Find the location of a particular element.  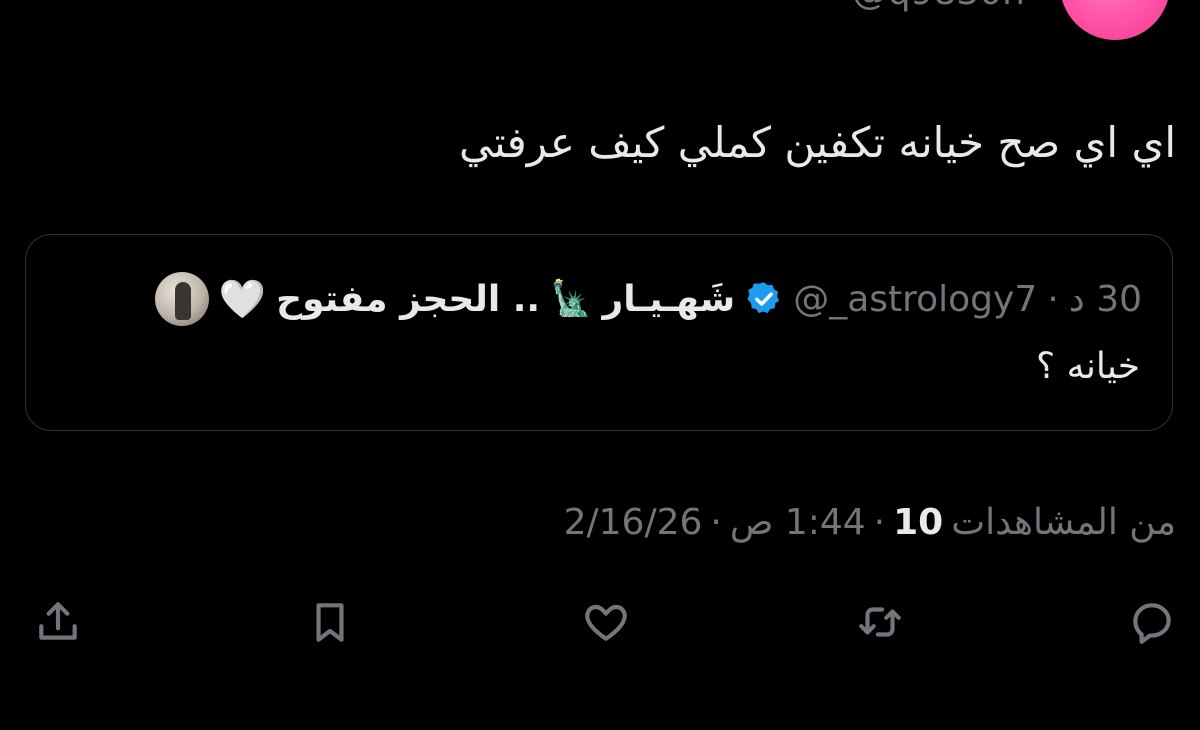

bookmark-button is located at coordinates (330, 622).